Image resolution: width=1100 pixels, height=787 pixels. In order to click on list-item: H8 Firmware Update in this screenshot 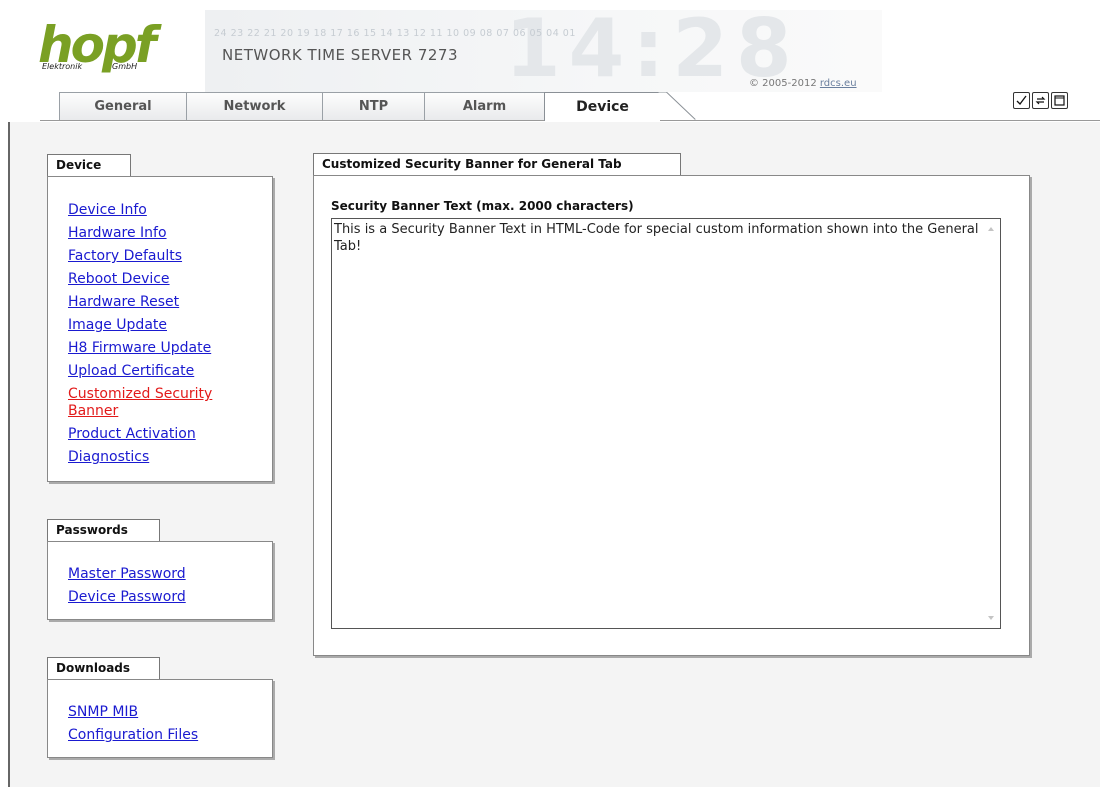, I will do `click(153, 348)`.